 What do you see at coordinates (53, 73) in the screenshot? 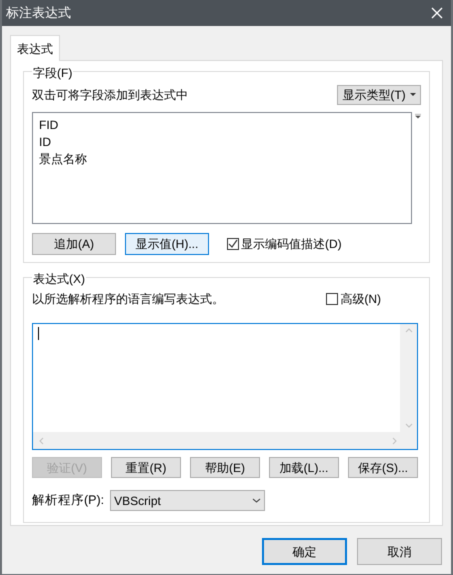
I see `group-title: 字段(F)` at bounding box center [53, 73].